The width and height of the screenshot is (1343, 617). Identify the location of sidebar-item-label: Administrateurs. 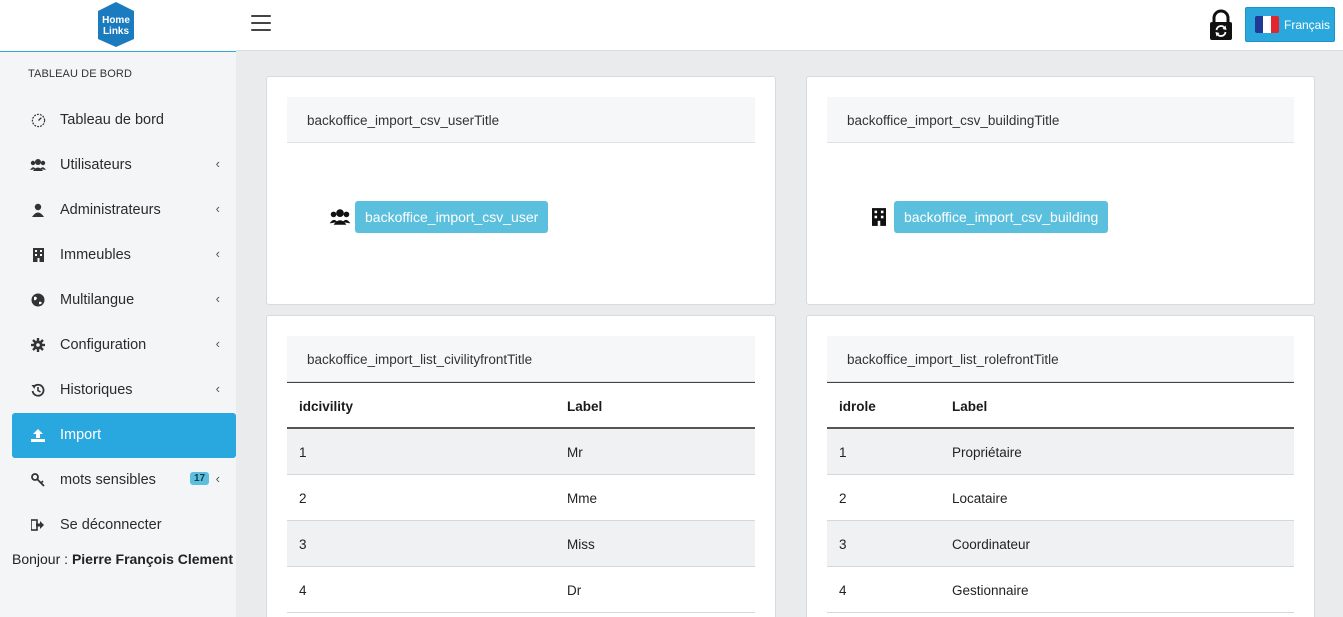
(110, 210).